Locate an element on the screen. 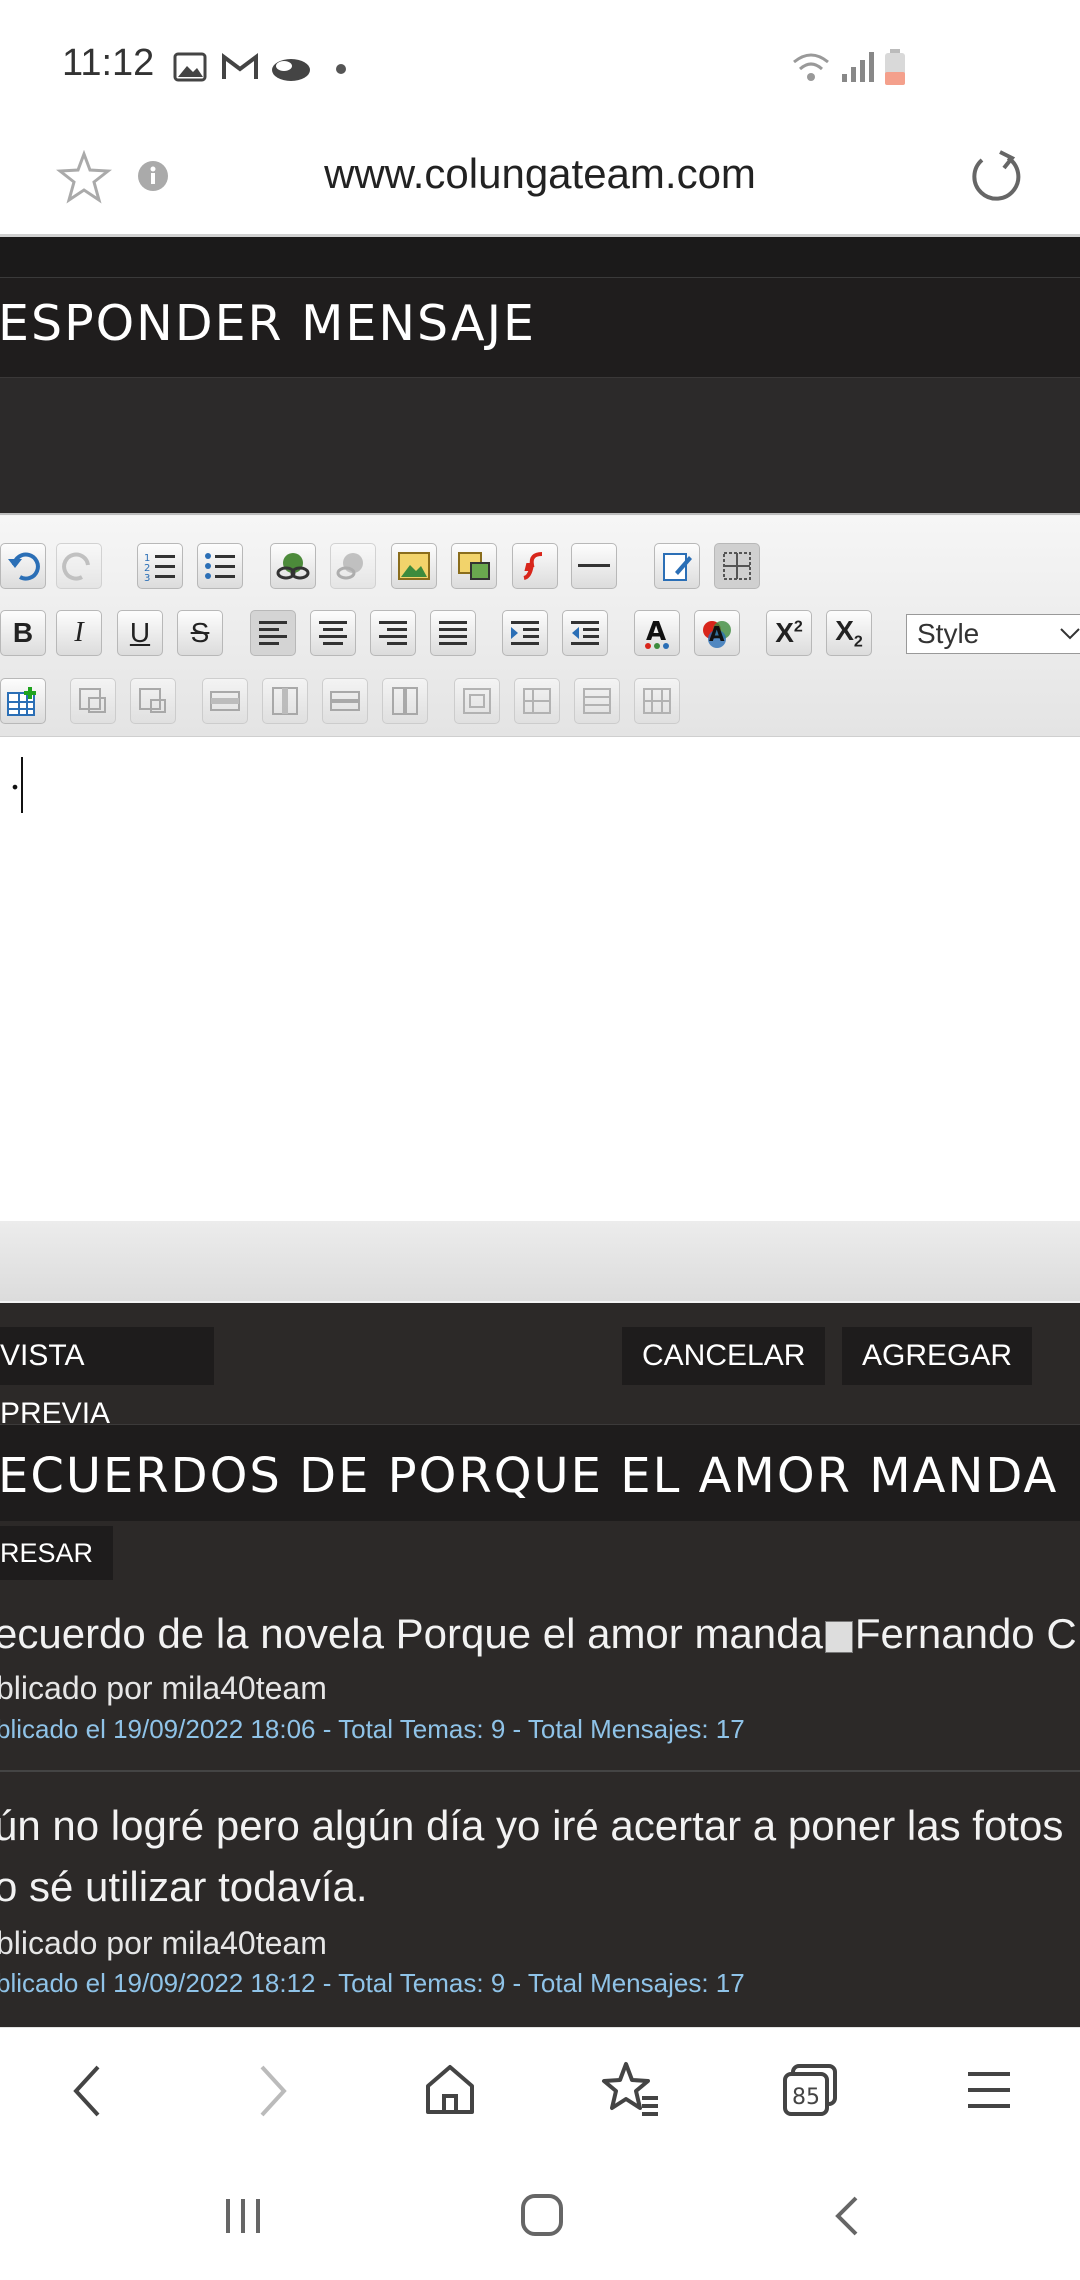  table-props-button is located at coordinates (153, 701).